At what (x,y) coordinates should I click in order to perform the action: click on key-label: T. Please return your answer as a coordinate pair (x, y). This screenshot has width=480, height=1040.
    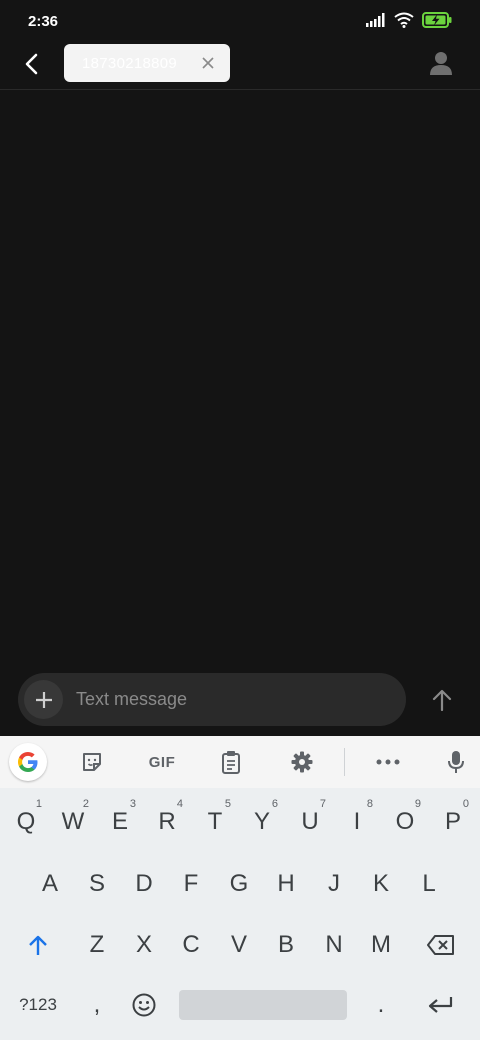
    Looking at the image, I should click on (215, 821).